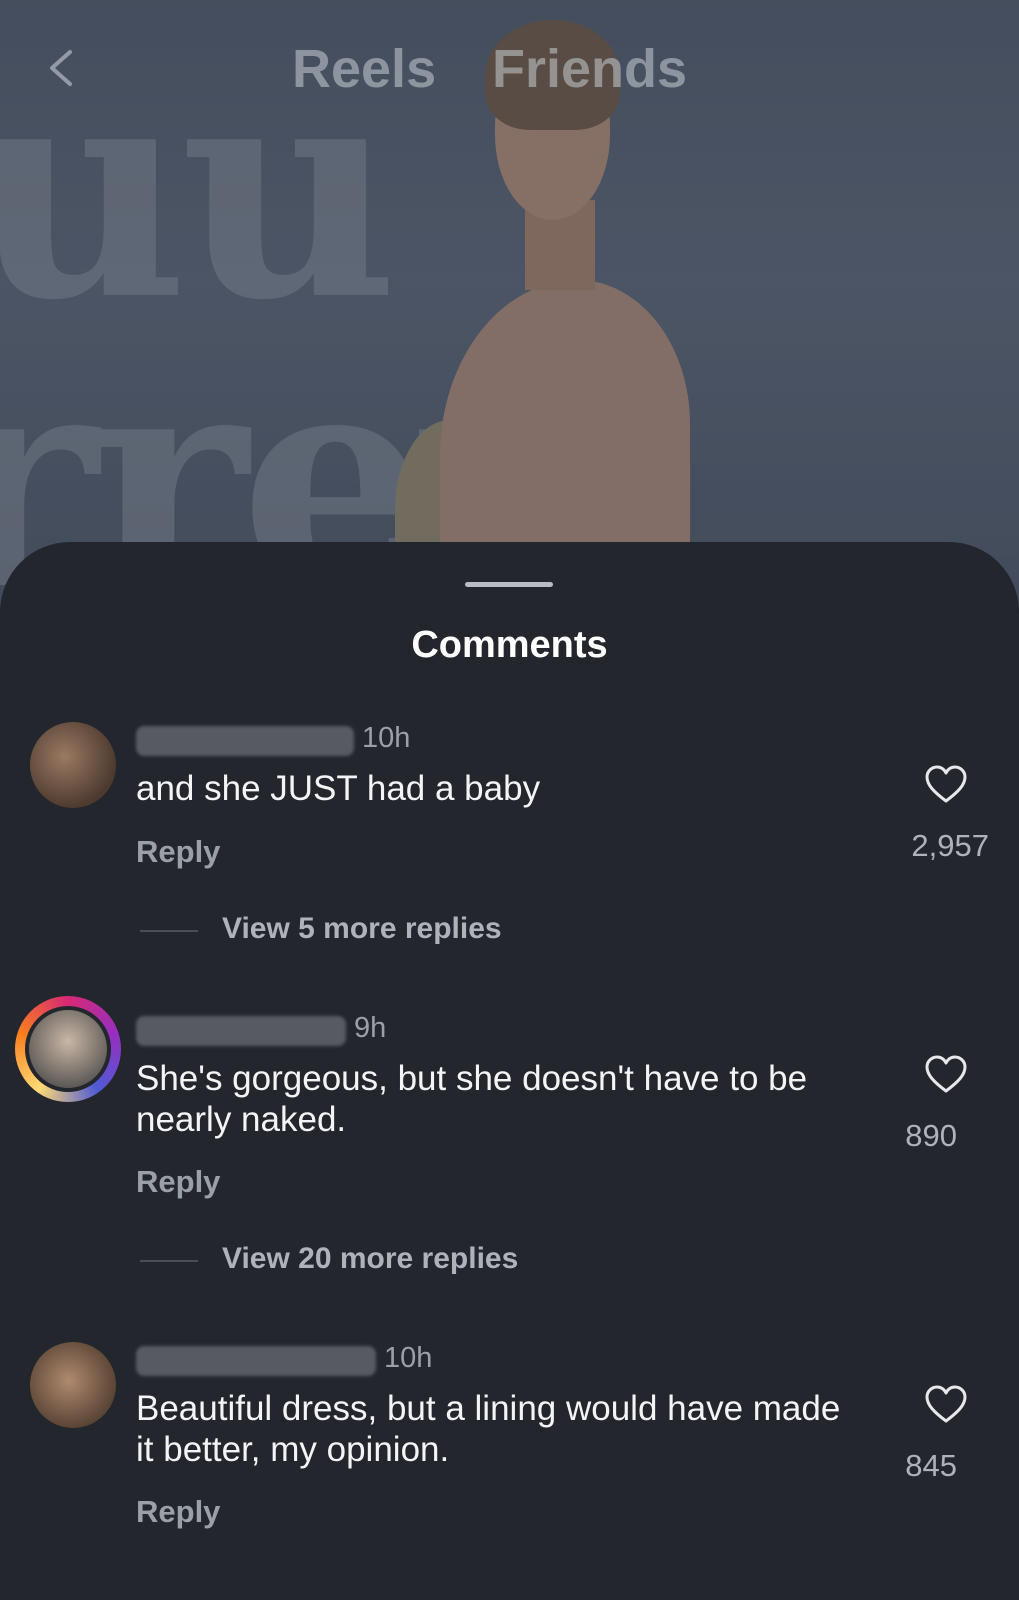 This screenshot has width=1019, height=1600. Describe the element at coordinates (362, 929) in the screenshot. I see `view-replies-button: View 5 more replies` at that location.